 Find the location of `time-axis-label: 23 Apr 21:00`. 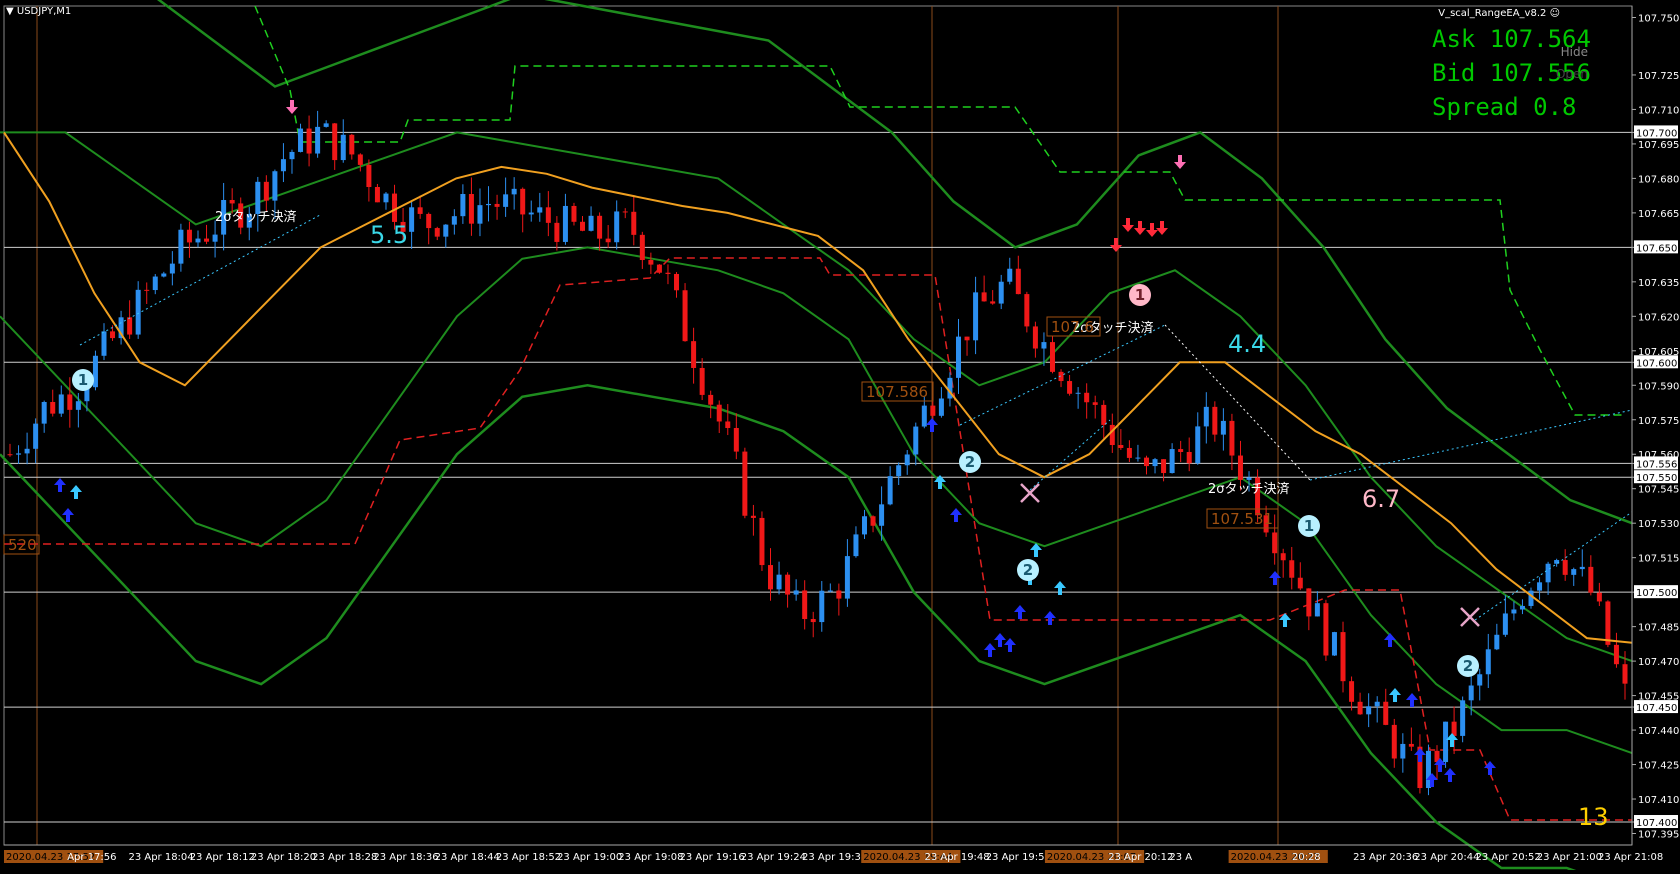

time-axis-label: 23 Apr 21:00 is located at coordinates (1569, 857).